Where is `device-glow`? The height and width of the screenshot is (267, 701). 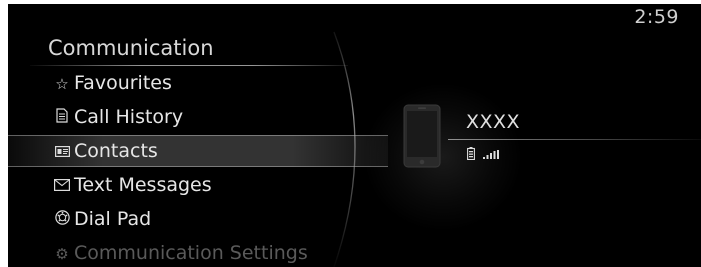 device-glow is located at coordinates (443, 157).